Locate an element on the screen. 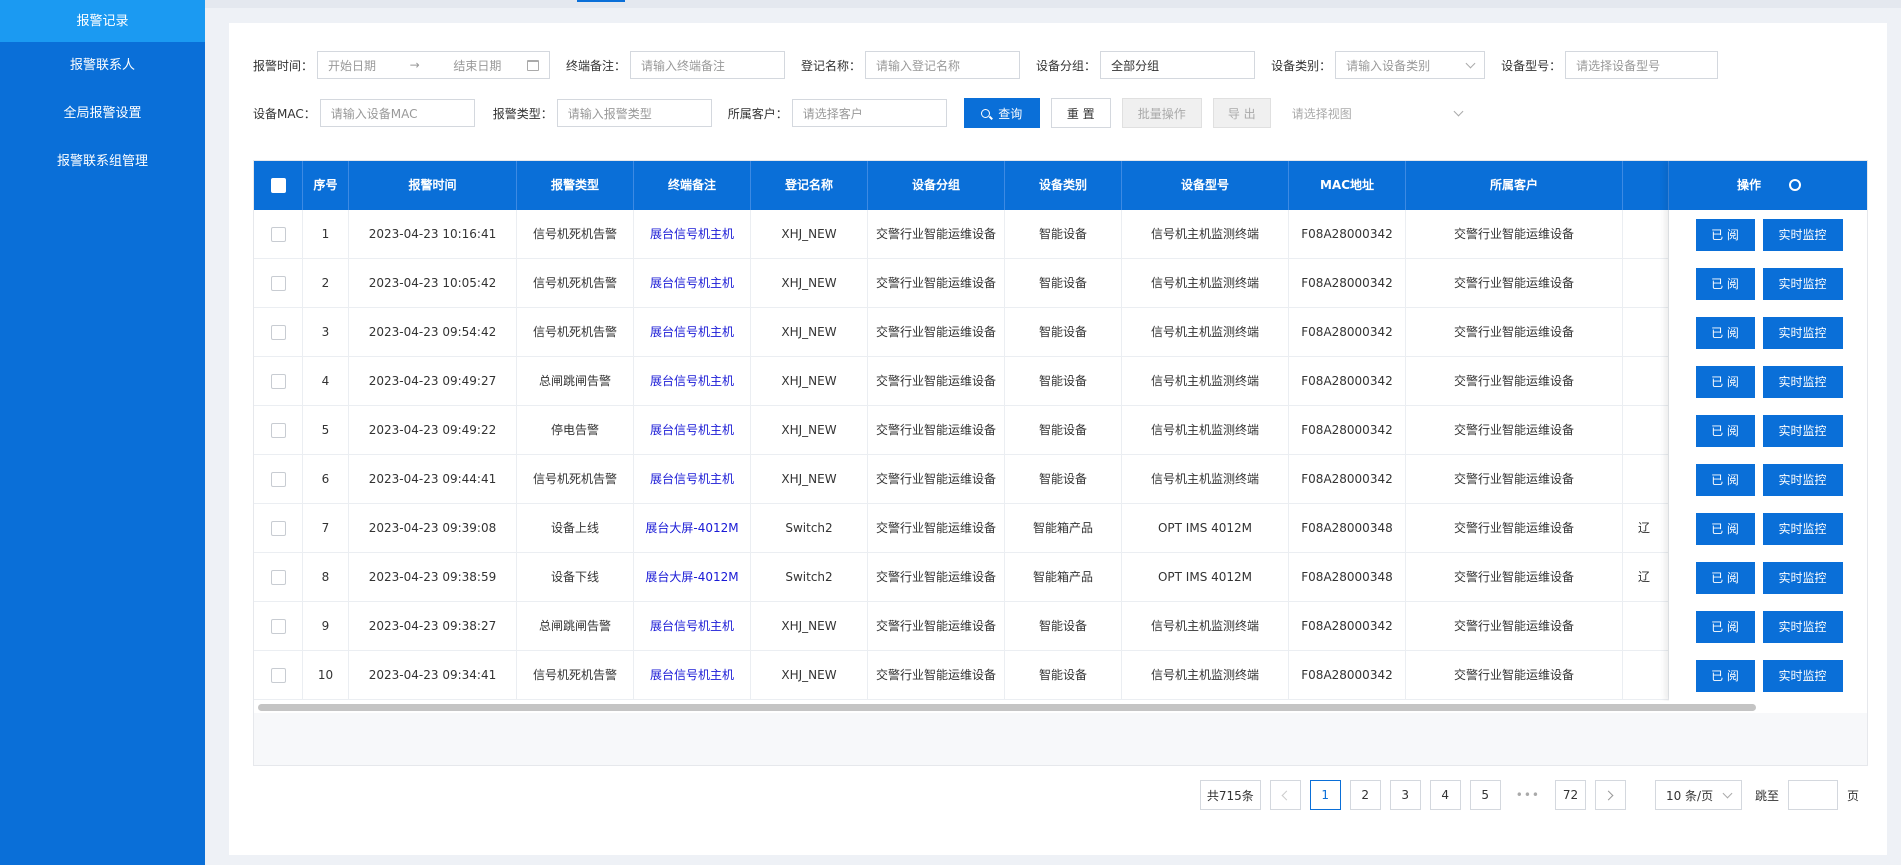 The width and height of the screenshot is (1901, 865). customer-select: 请选择客户 is located at coordinates (869, 113).